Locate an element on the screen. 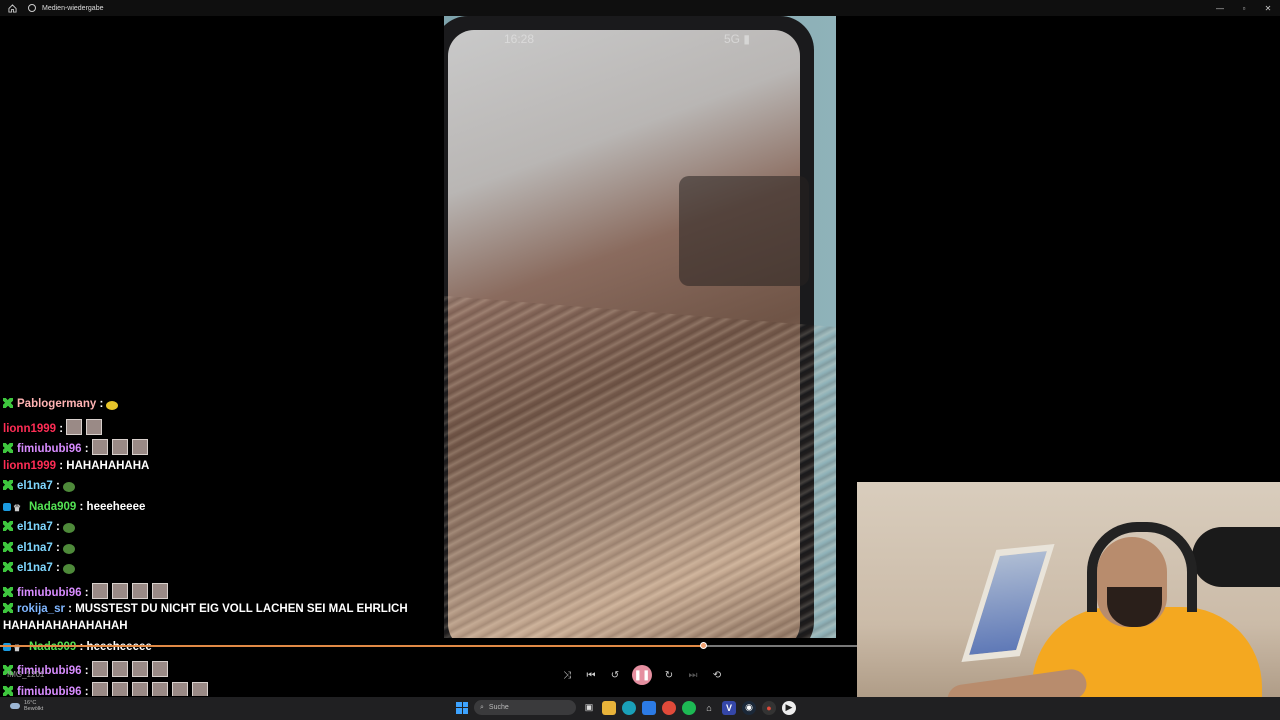 The width and height of the screenshot is (1280, 720). media-player-icon: ▶ is located at coordinates (789, 707).